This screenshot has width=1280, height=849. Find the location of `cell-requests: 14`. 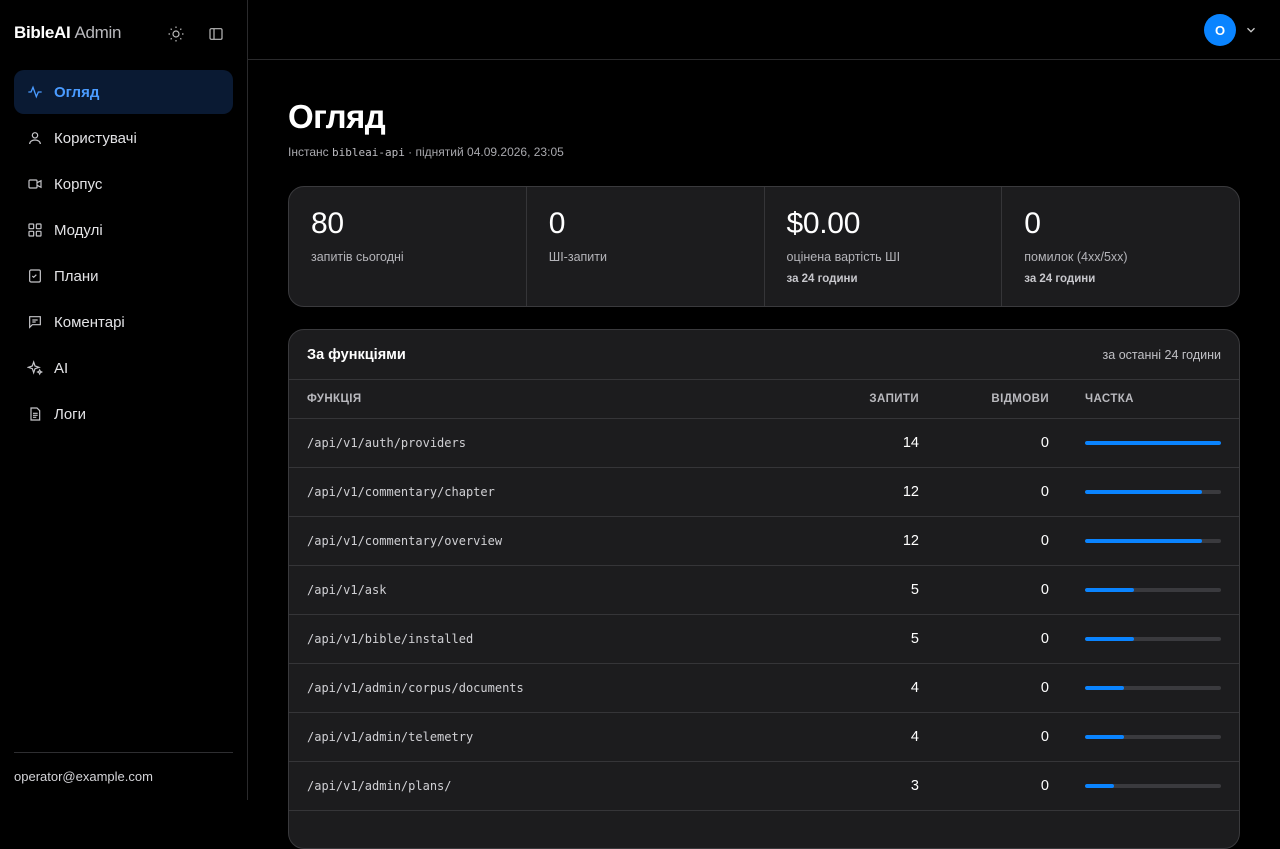

cell-requests: 14 is located at coordinates (910, 443).